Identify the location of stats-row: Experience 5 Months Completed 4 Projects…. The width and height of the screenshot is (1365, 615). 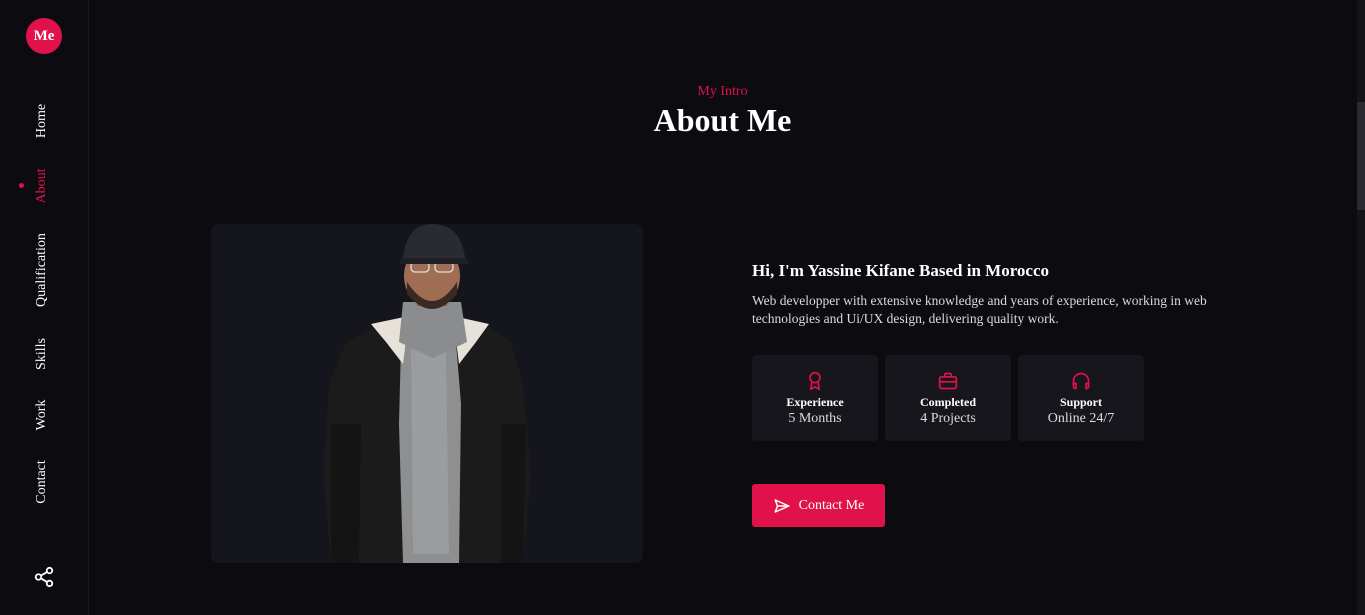
(948, 398).